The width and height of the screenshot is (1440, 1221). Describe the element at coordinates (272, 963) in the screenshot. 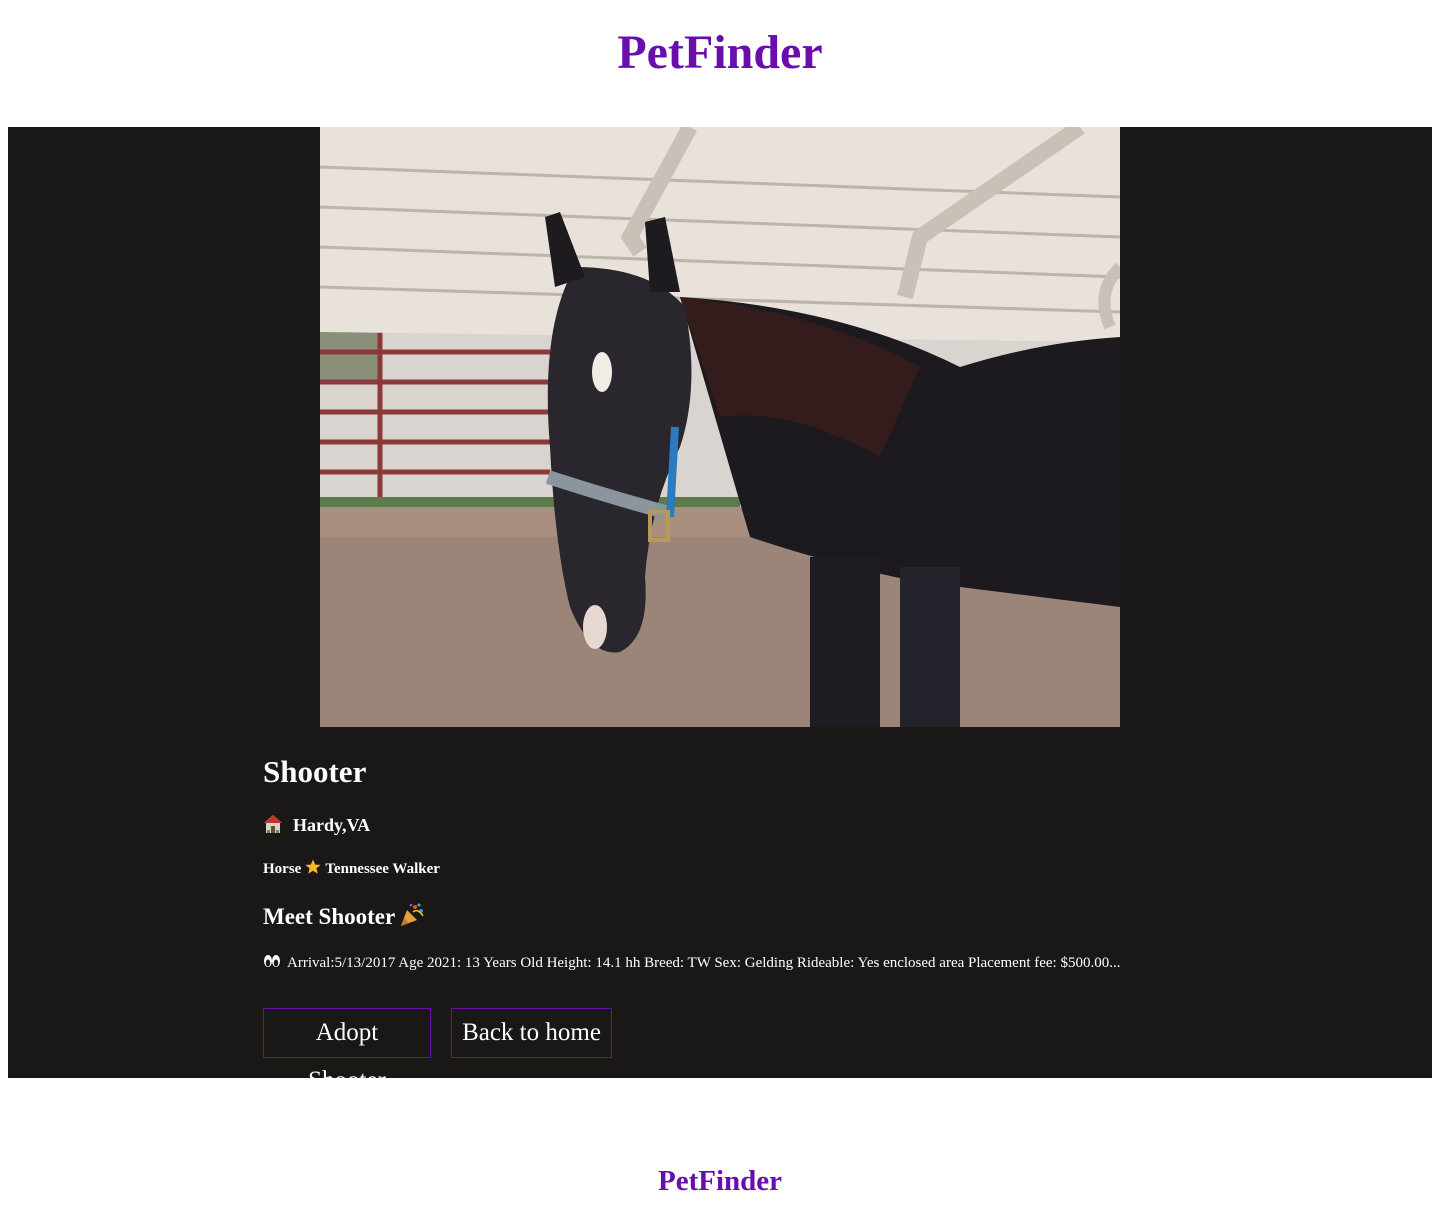

I see `eyes-icon` at that location.